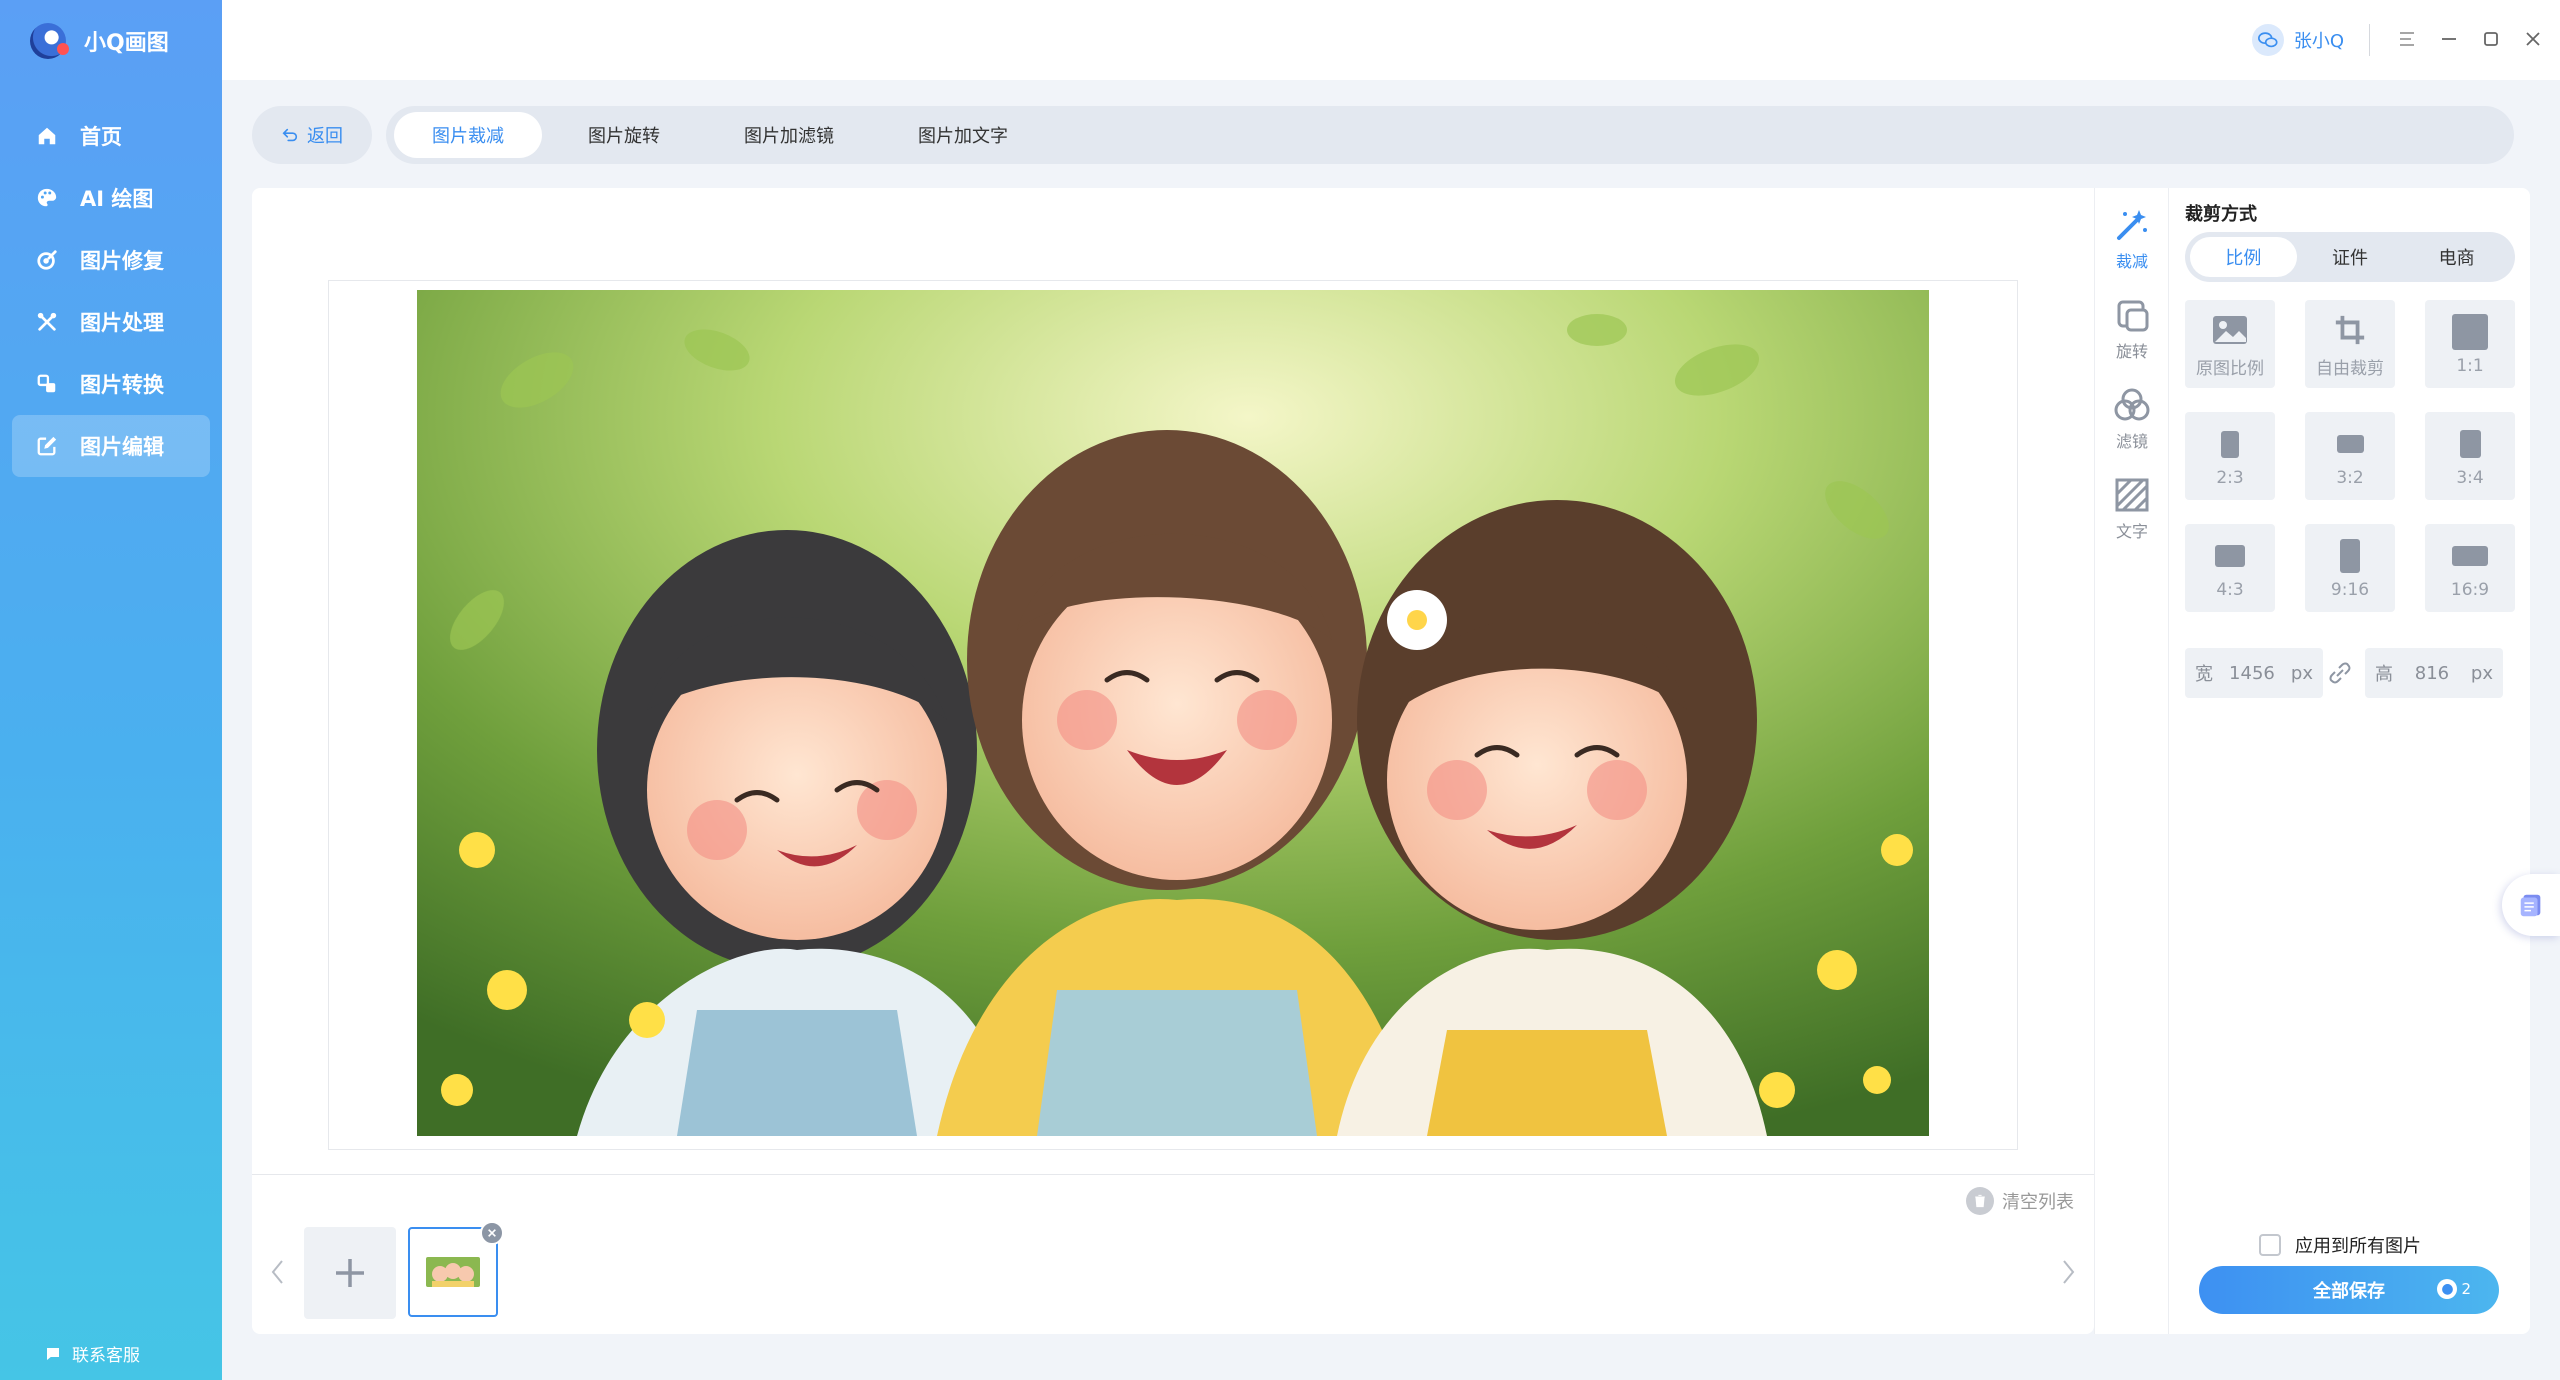 Image resolution: width=2560 pixels, height=1380 pixels. What do you see at coordinates (312, 135) in the screenshot?
I see `back-button: 返回` at bounding box center [312, 135].